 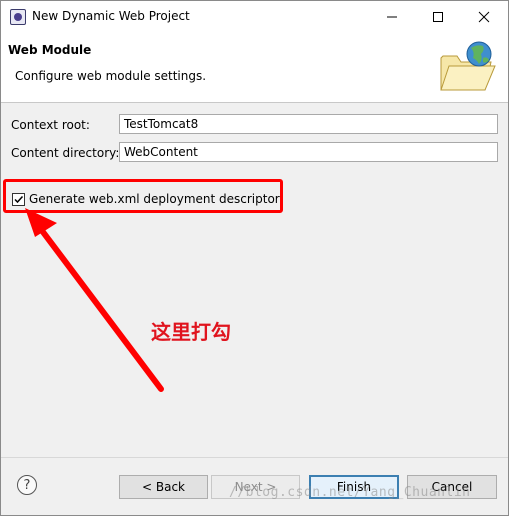 I want to click on page-description: Configure web module settings., so click(x=111, y=76).